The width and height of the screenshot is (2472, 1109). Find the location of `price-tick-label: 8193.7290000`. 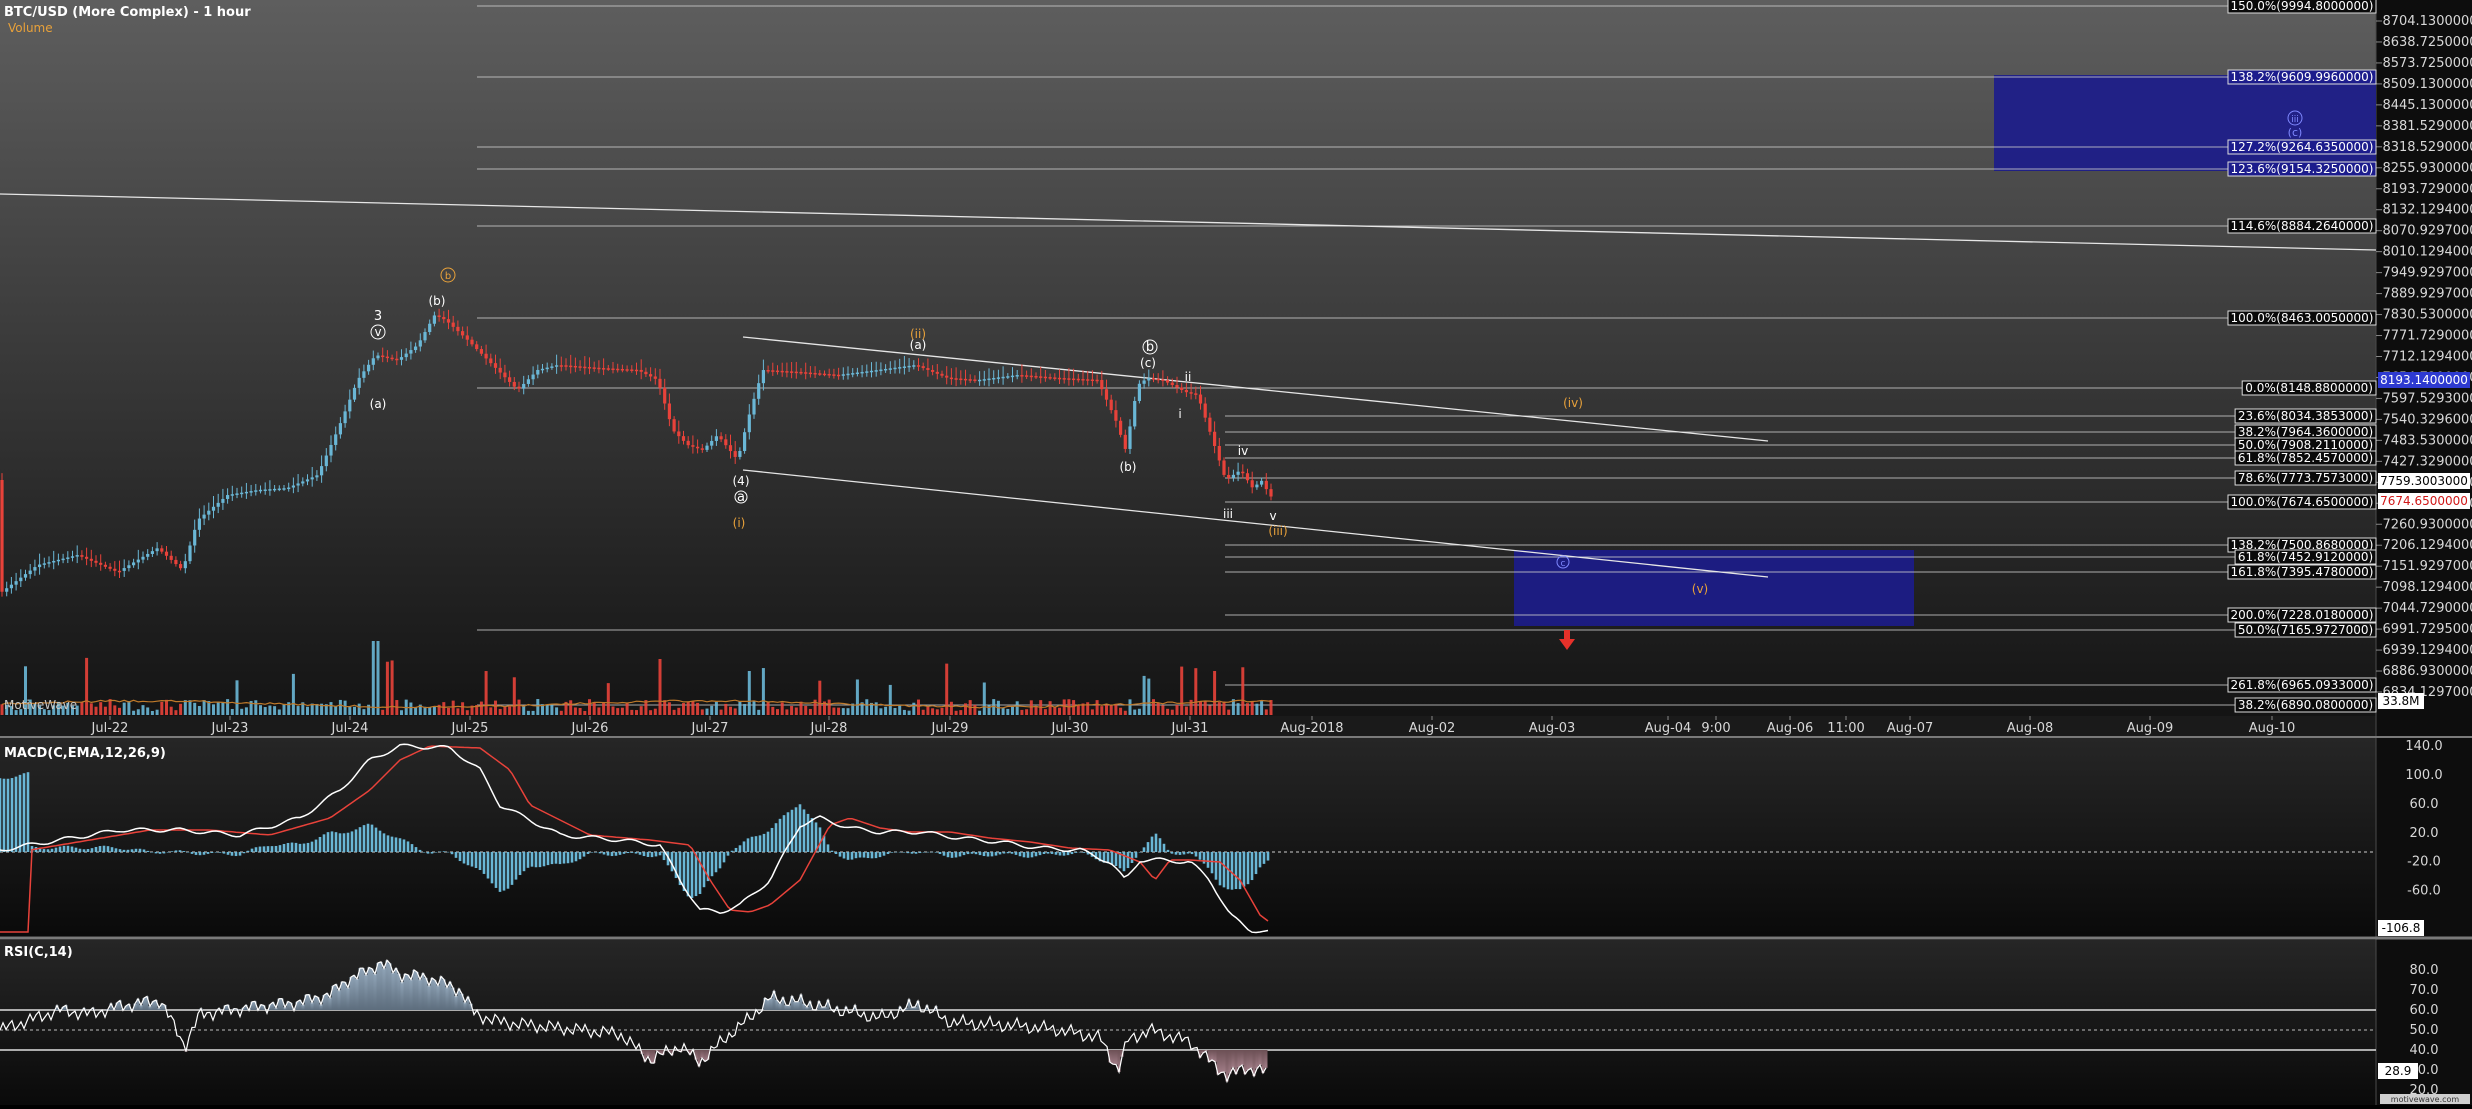

price-tick-label: 8193.7290000 is located at coordinates (2427, 189).